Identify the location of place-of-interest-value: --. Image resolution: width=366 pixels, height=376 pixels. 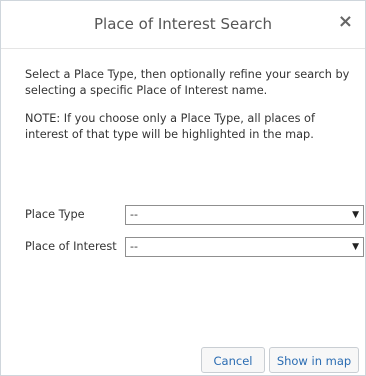
(134, 246).